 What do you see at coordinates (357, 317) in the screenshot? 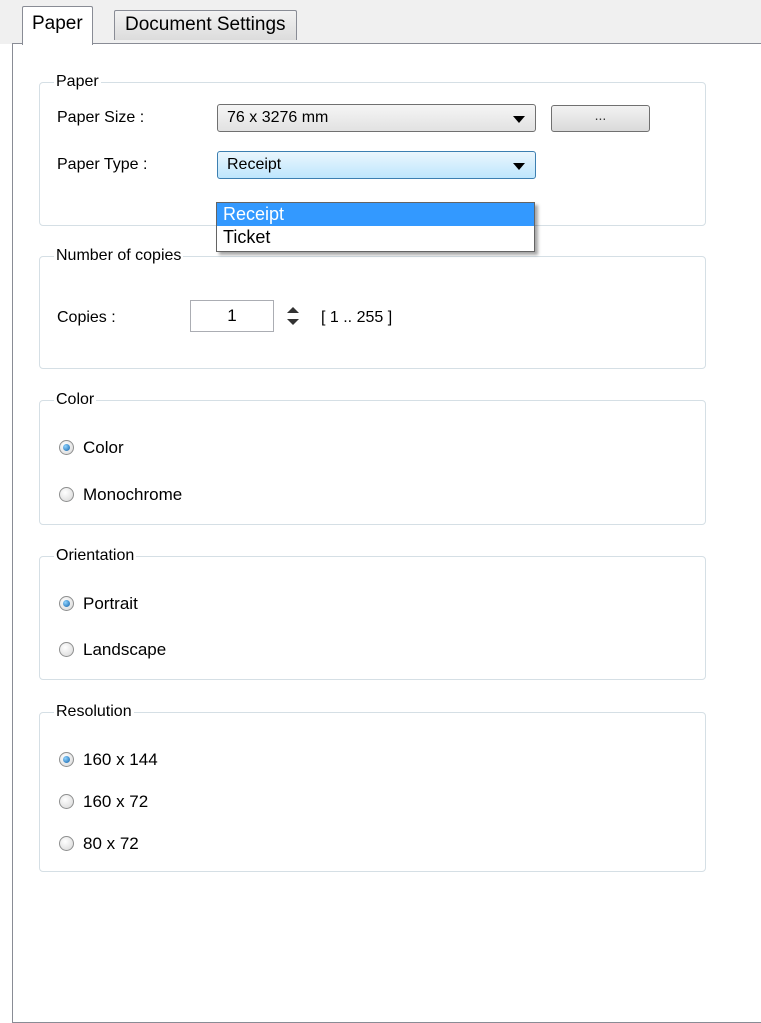
I see `copies-range: [ 1 .. 255 ]` at bounding box center [357, 317].